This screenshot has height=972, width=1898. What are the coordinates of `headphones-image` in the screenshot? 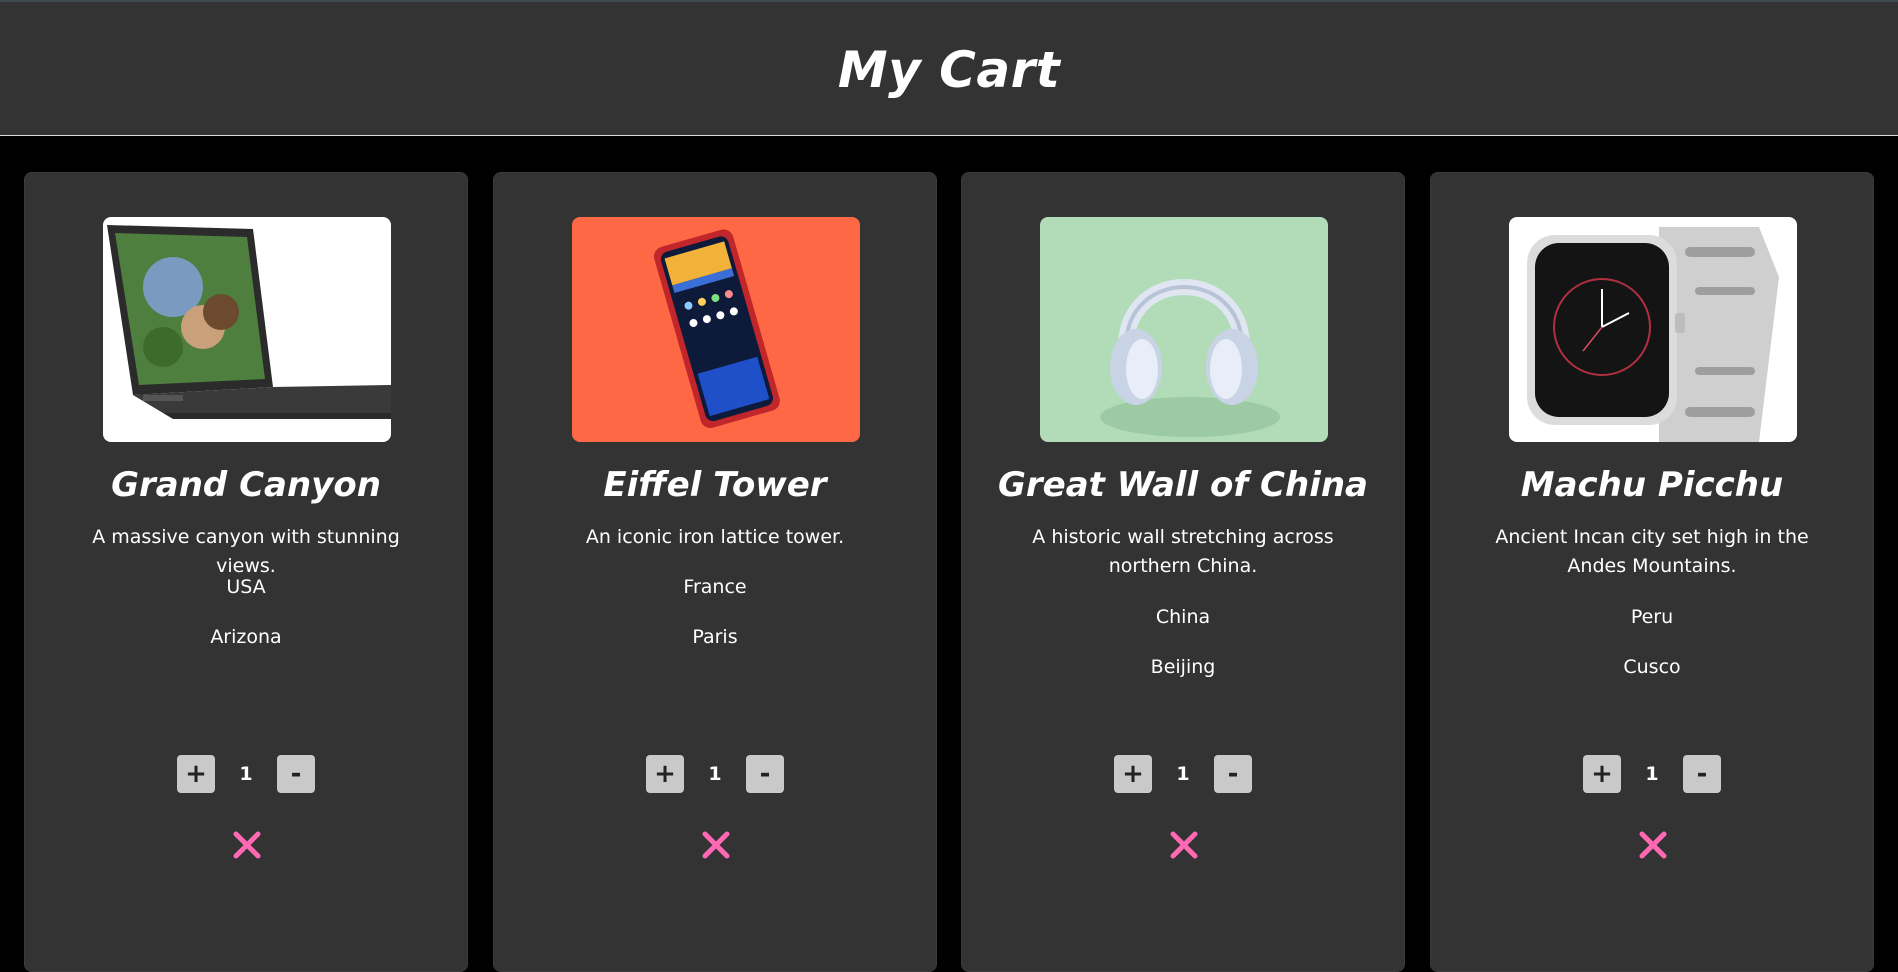 It's located at (1184, 329).